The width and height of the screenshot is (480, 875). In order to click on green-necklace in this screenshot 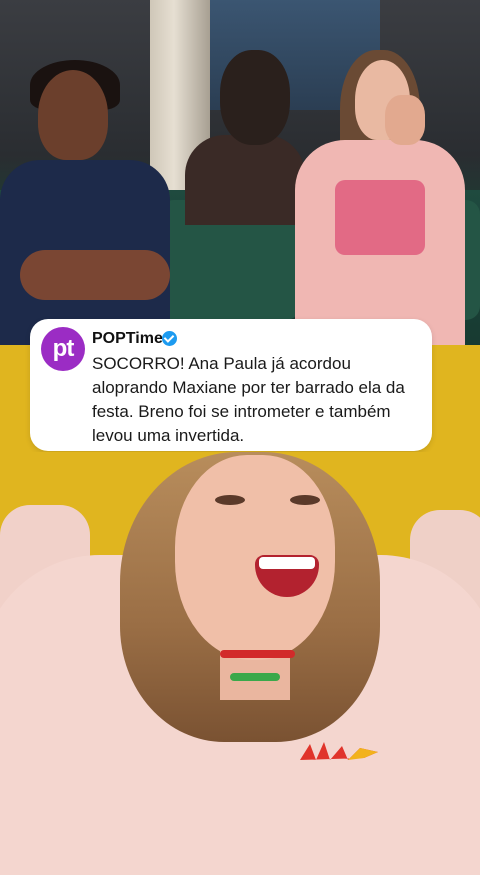, I will do `click(255, 677)`.